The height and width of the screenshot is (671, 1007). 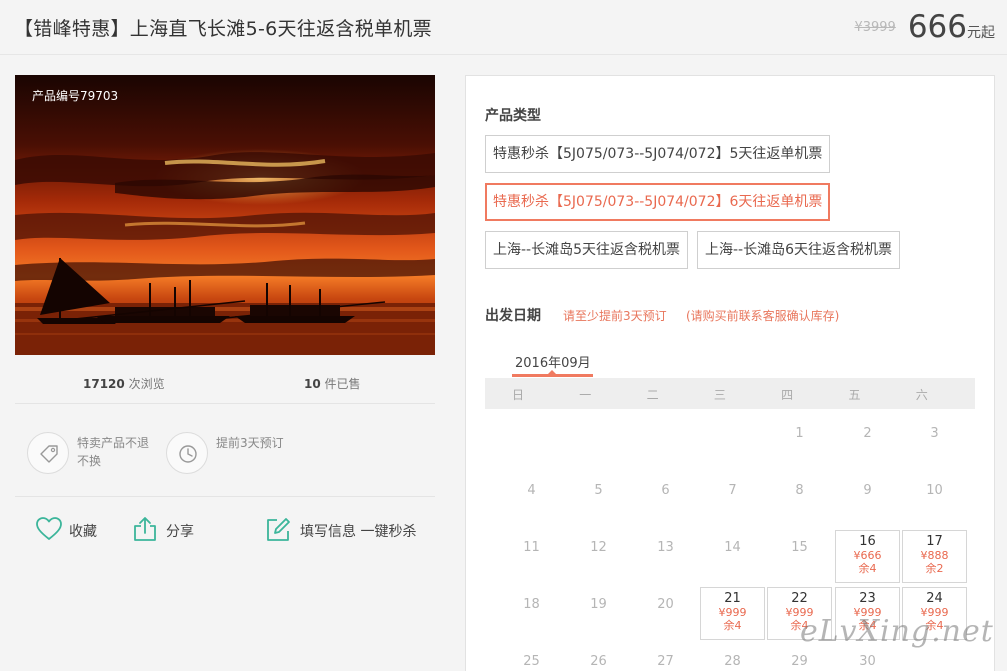 What do you see at coordinates (531, 613) in the screenshot?
I see `calendar-day: 18` at bounding box center [531, 613].